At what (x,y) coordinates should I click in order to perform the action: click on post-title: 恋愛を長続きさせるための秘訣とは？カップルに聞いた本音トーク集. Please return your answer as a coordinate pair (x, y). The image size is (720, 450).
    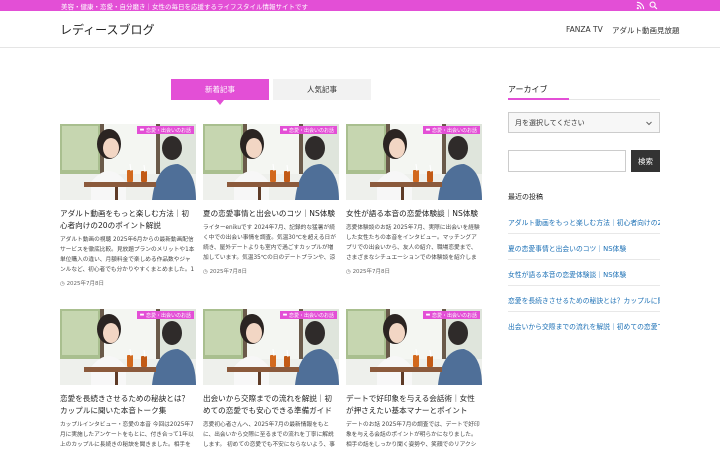
    Looking at the image, I should click on (128, 405).